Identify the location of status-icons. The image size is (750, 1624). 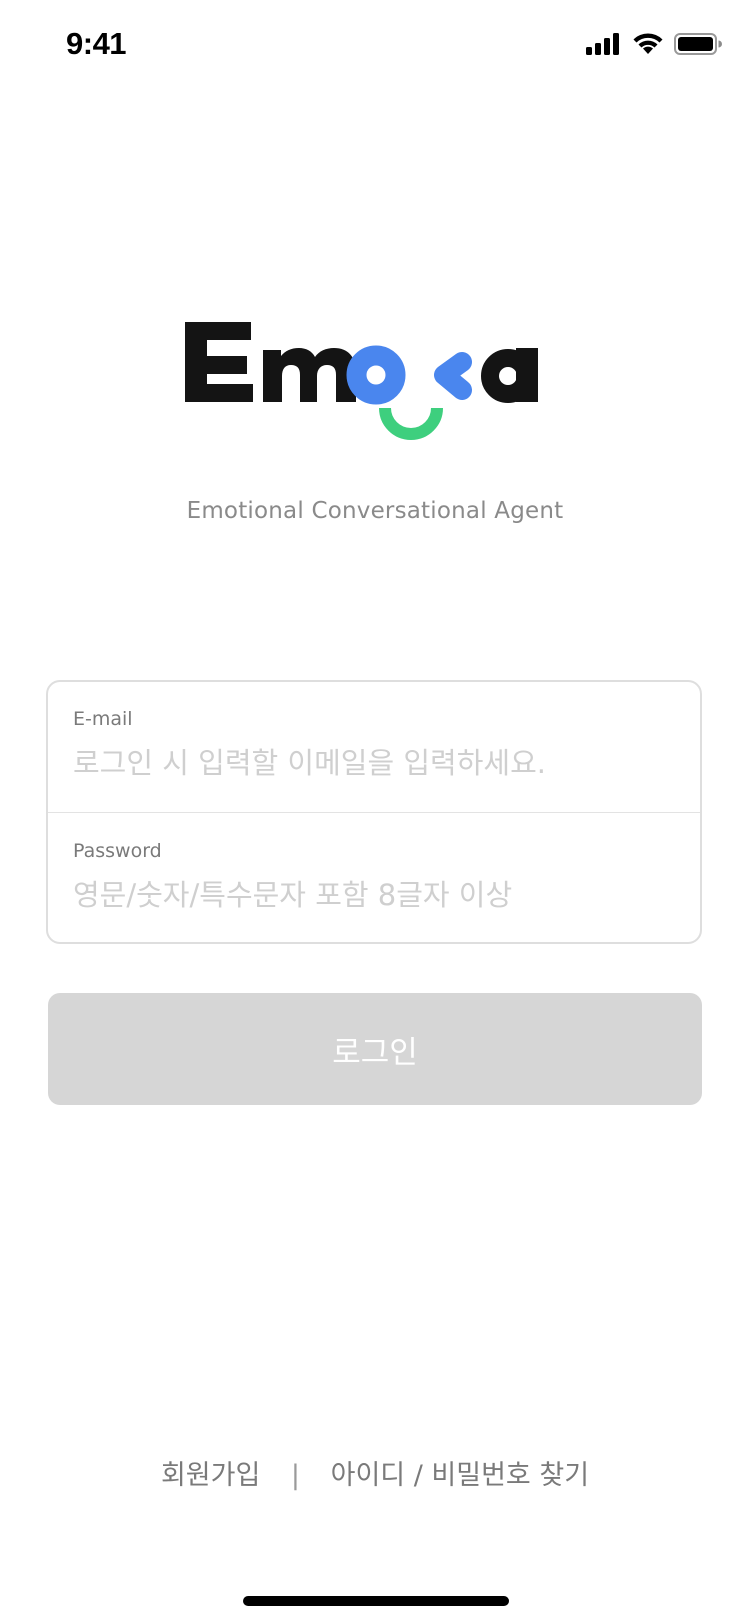
(654, 46).